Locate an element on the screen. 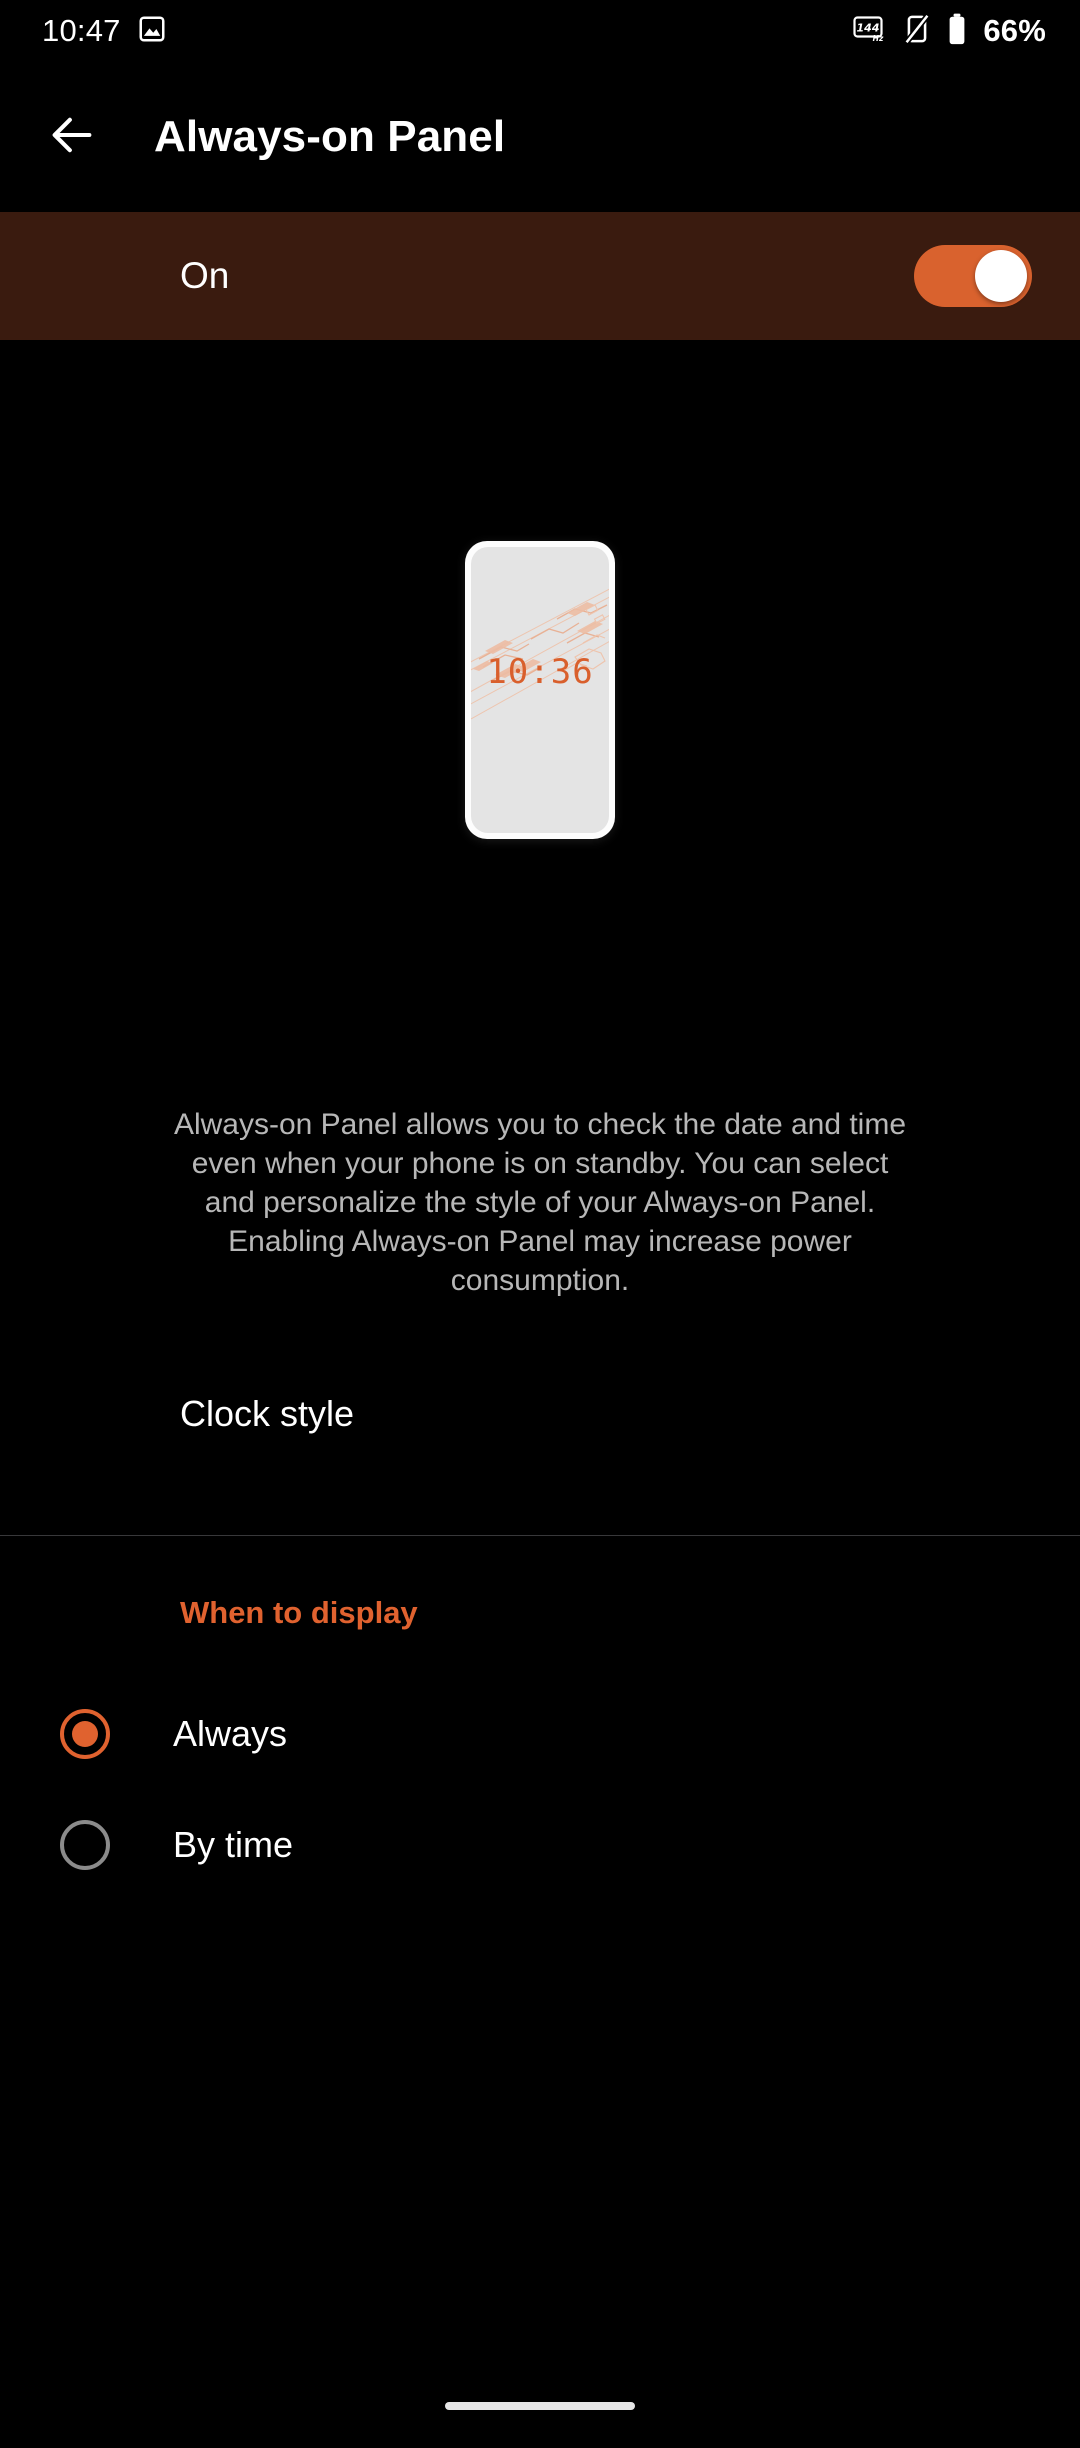 The height and width of the screenshot is (2448, 1080). radio-option-always: Always is located at coordinates (540, 1734).